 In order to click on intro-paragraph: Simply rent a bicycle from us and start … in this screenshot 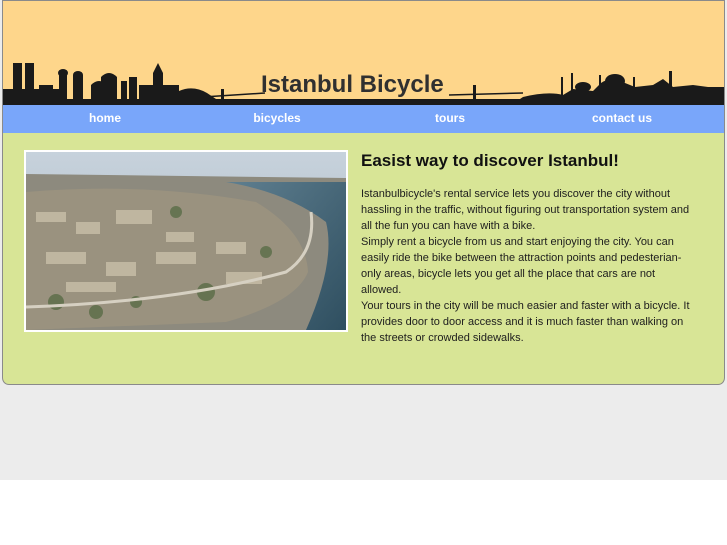, I will do `click(521, 266)`.